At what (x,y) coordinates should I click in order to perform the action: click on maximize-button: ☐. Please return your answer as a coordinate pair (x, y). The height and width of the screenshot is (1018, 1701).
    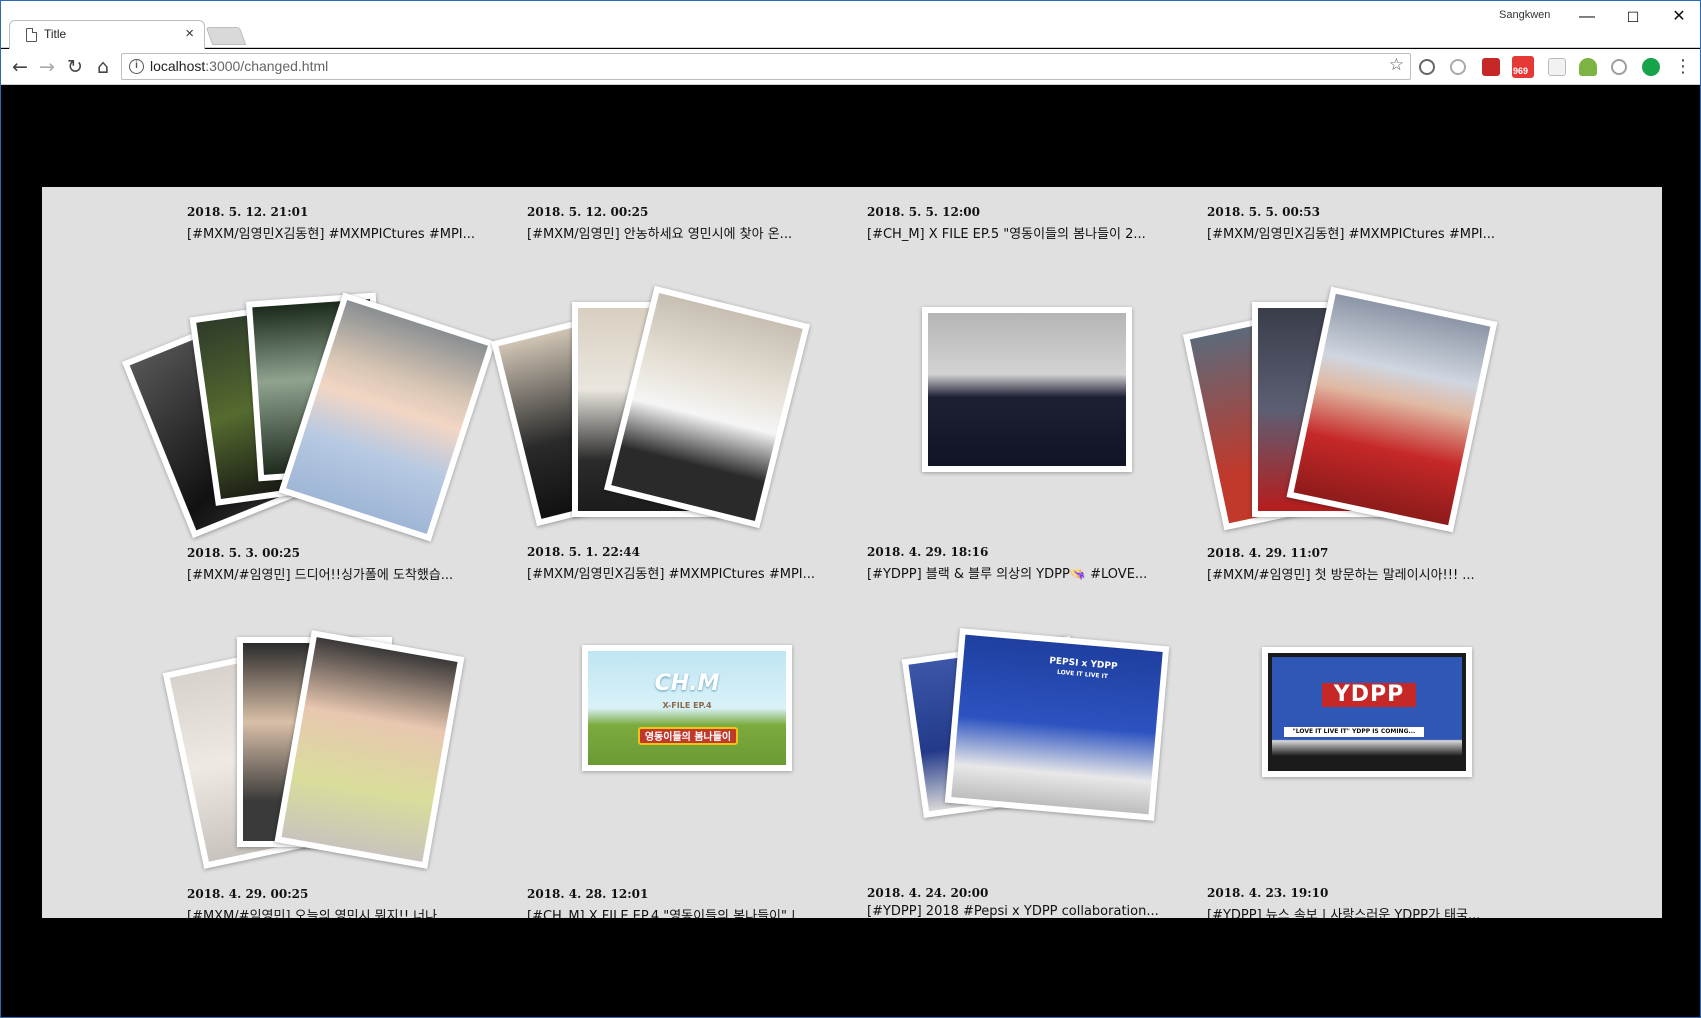
    Looking at the image, I should click on (1633, 17).